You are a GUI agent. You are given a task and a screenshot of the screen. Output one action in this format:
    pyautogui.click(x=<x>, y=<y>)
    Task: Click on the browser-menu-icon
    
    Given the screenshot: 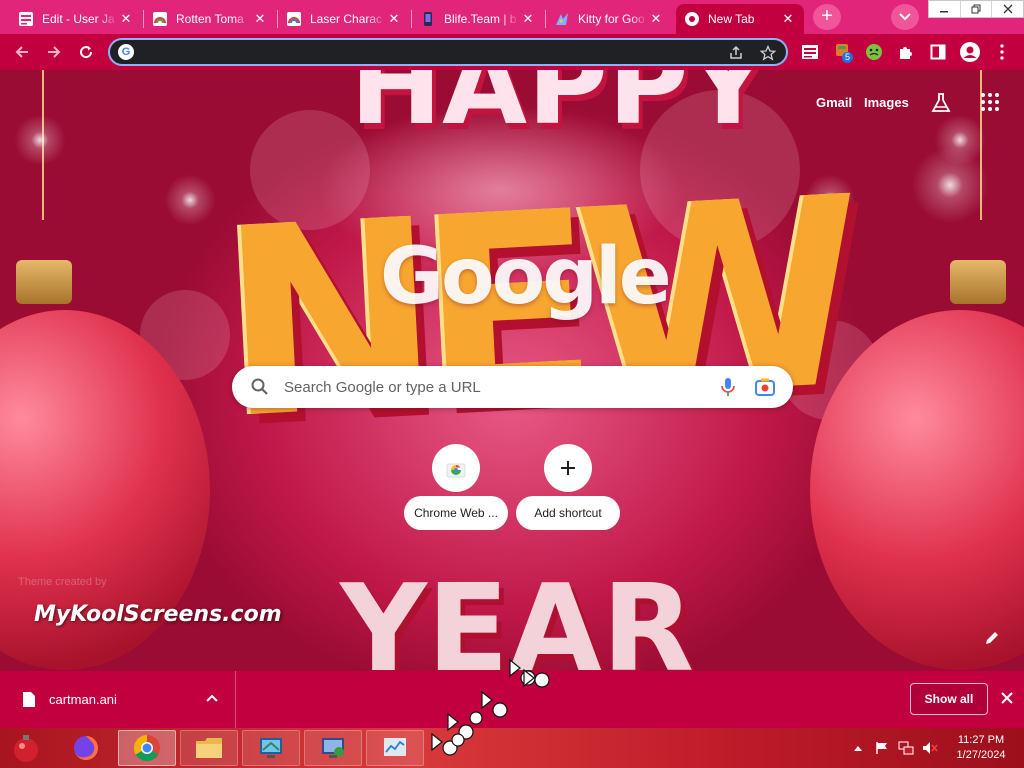 What is the action you would take?
    pyautogui.click(x=1002, y=52)
    